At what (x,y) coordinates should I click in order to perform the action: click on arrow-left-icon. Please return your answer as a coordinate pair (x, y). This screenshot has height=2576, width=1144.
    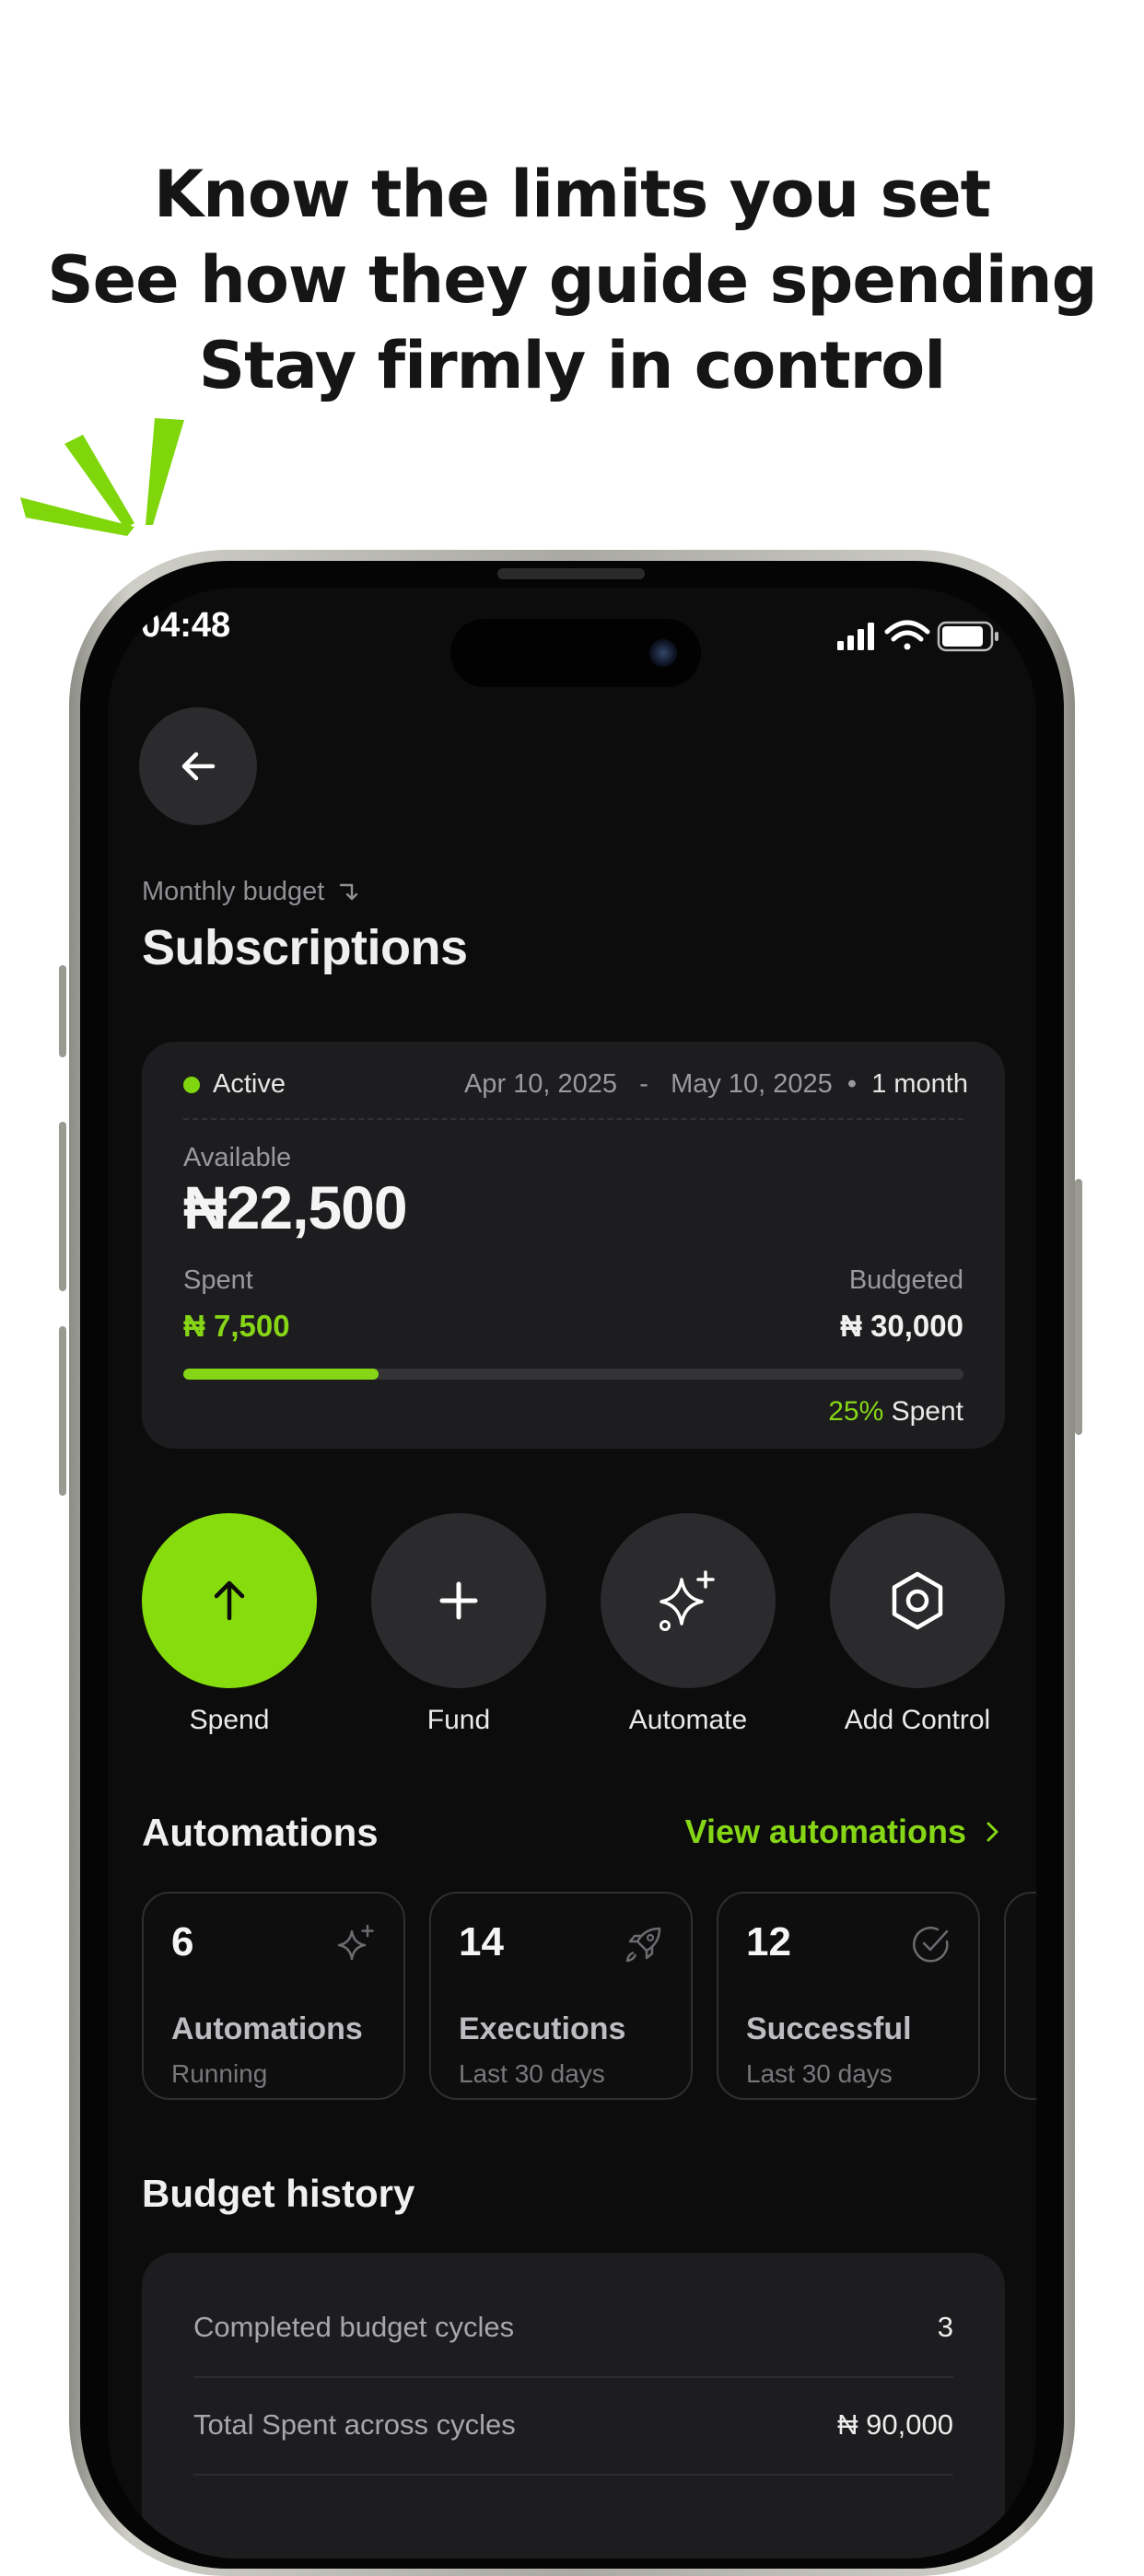
    Looking at the image, I should click on (198, 766).